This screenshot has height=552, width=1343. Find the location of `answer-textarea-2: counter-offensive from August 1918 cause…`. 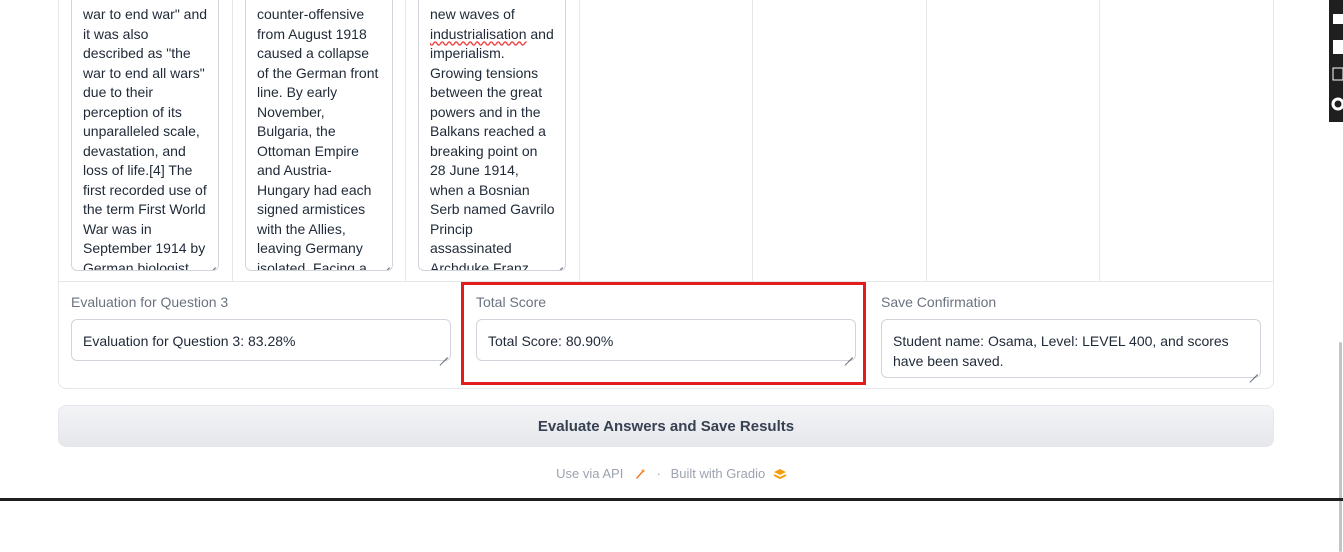

answer-textarea-2: counter-offensive from August 1918 cause… is located at coordinates (319, 135).